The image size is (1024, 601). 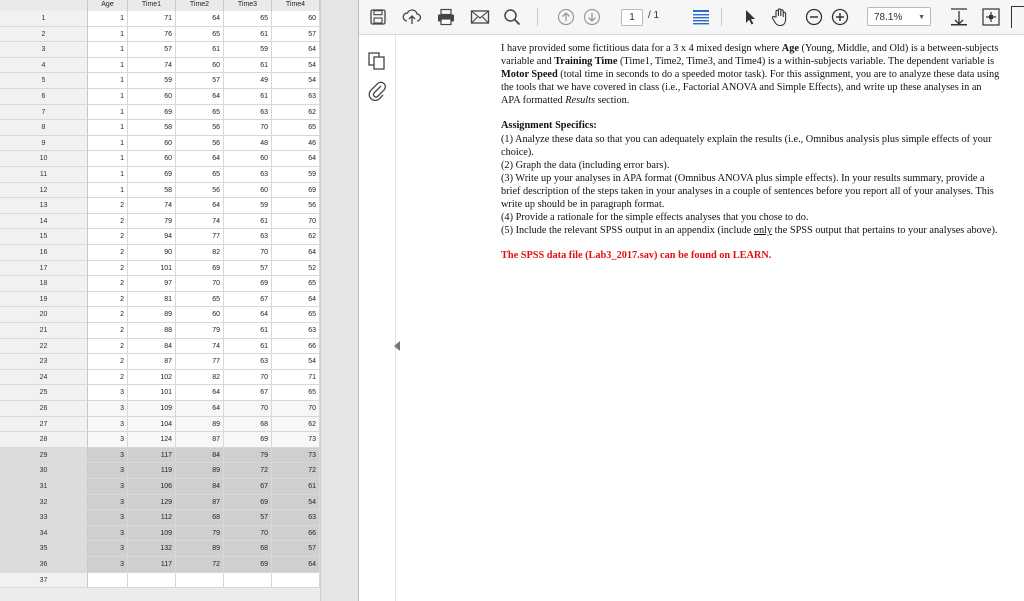 I want to click on cell-time1: 117, so click(x=152, y=455).